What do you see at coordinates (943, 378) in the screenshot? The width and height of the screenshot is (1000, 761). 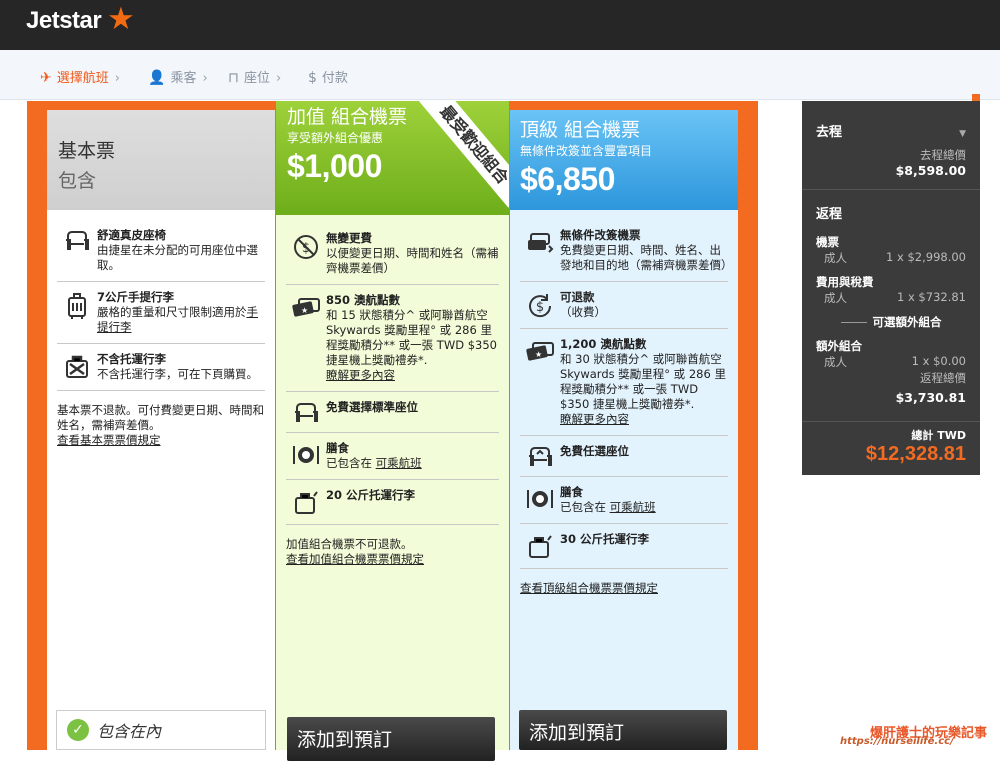 I see `return-total-label: 返程總價` at bounding box center [943, 378].